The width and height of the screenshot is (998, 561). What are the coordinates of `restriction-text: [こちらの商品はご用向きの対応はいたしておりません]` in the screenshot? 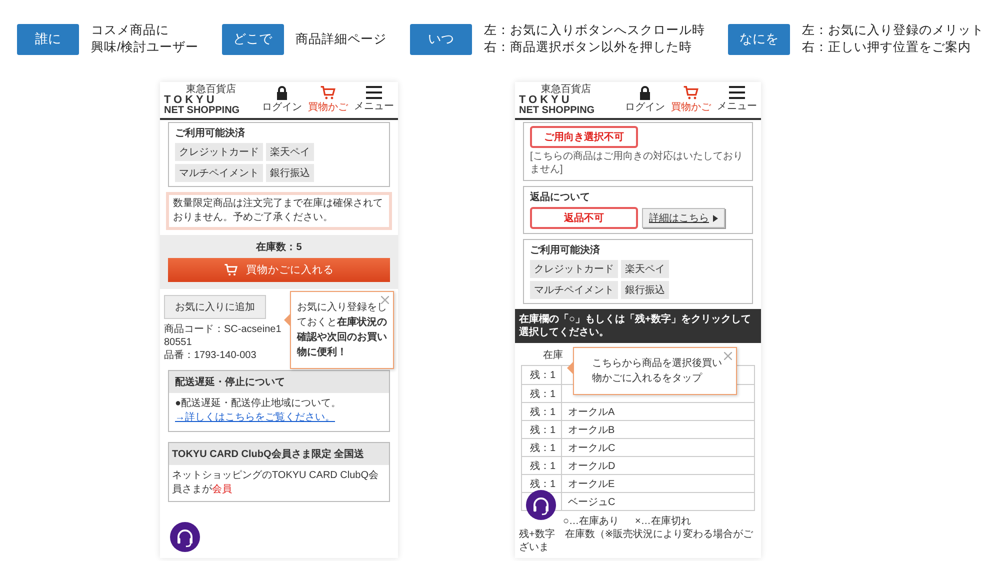 It's located at (637, 163).